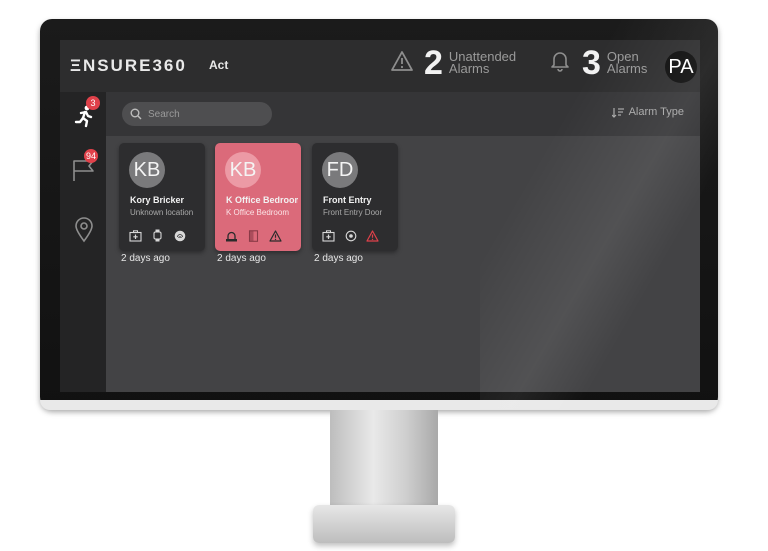 This screenshot has height=551, width=768. What do you see at coordinates (157, 235) in the screenshot?
I see `wearable-device-icon` at bounding box center [157, 235].